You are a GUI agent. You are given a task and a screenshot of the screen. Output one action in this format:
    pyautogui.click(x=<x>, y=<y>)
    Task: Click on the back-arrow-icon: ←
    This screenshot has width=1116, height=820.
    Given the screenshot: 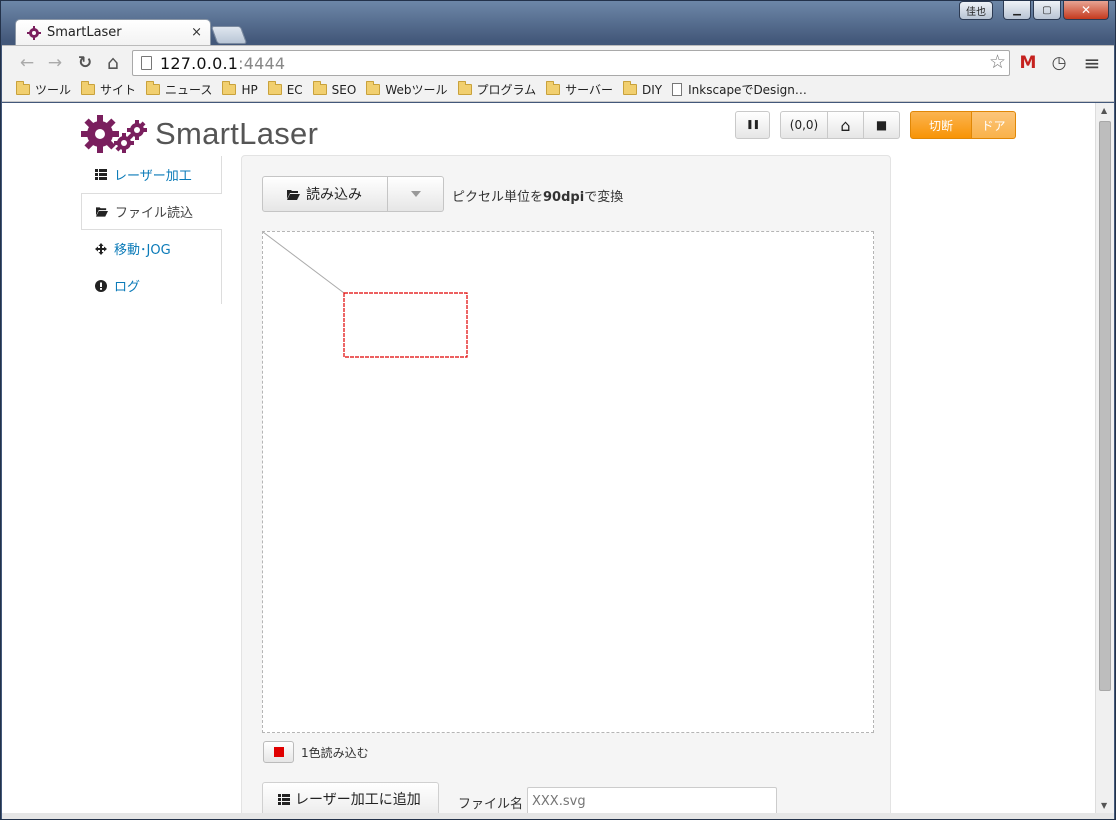 What is the action you would take?
    pyautogui.click(x=27, y=63)
    